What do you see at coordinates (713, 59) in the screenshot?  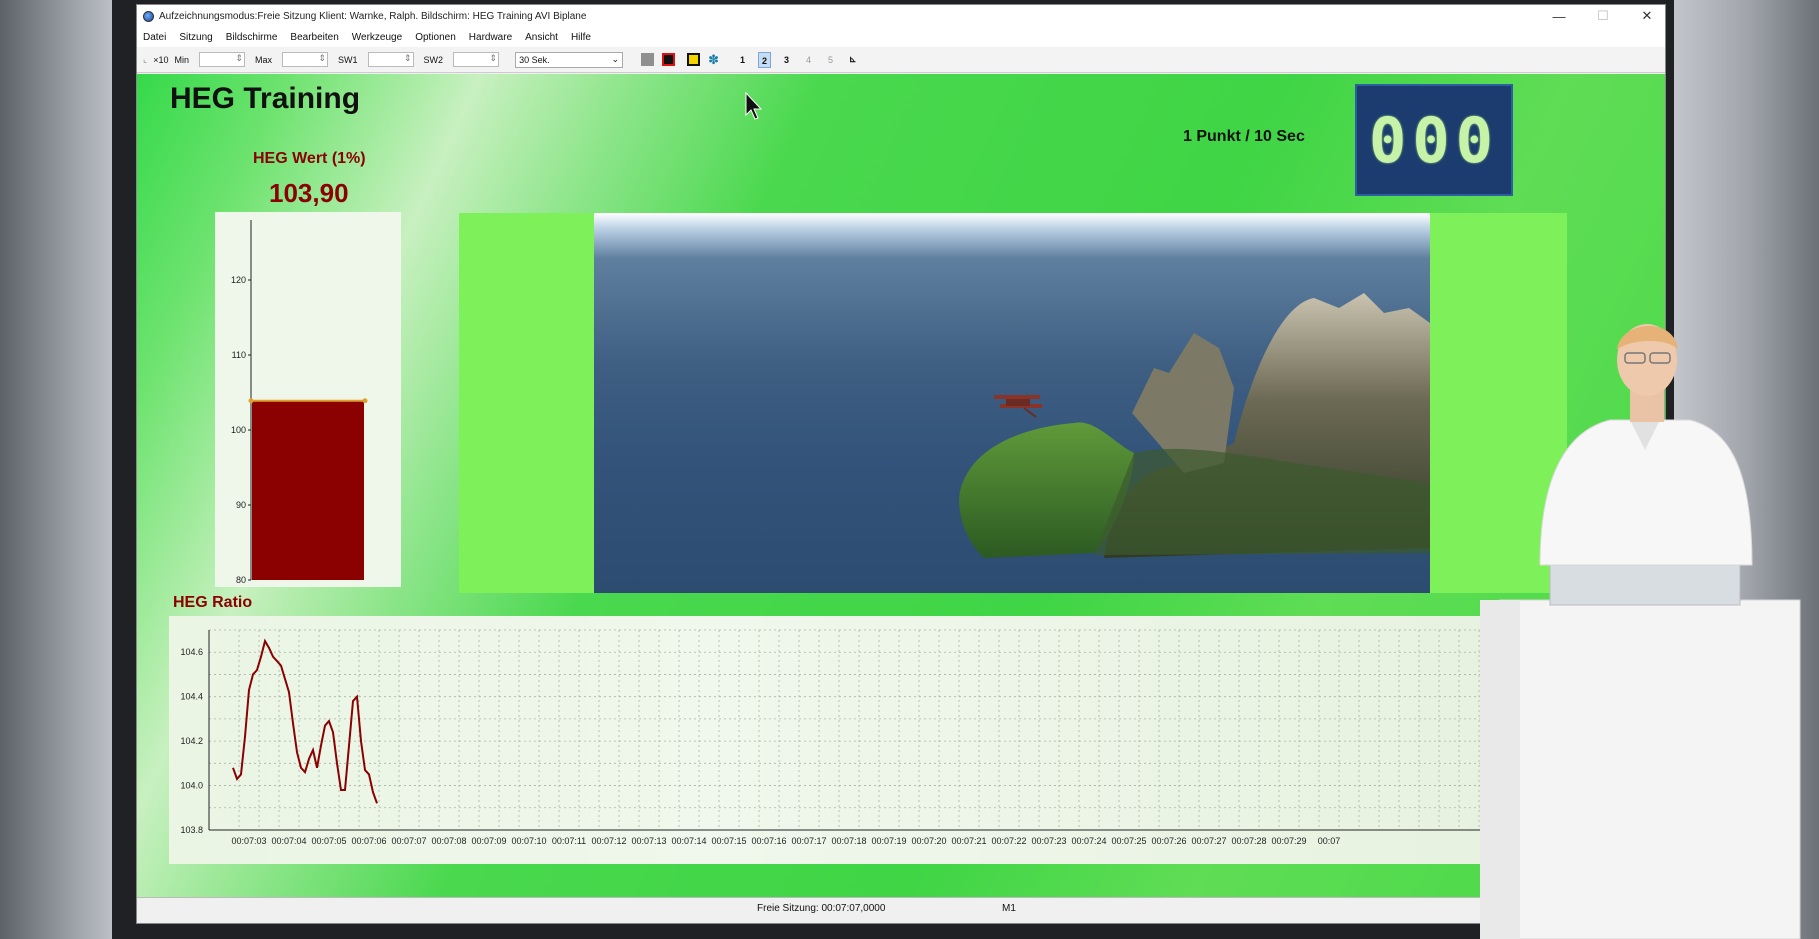 I see `settings-gear-icon: ✽` at bounding box center [713, 59].